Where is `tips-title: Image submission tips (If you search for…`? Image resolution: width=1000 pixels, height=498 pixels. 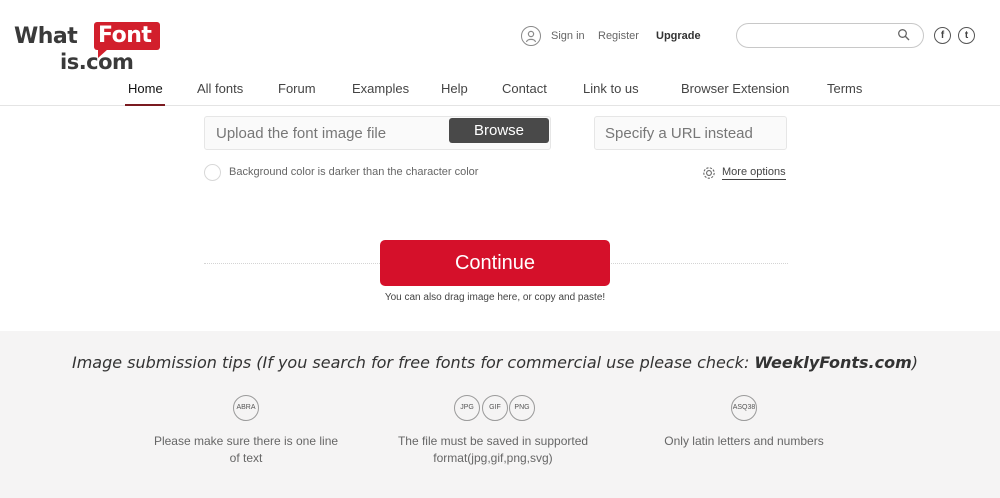 tips-title: Image submission tips (If you search for… is located at coordinates (495, 362).